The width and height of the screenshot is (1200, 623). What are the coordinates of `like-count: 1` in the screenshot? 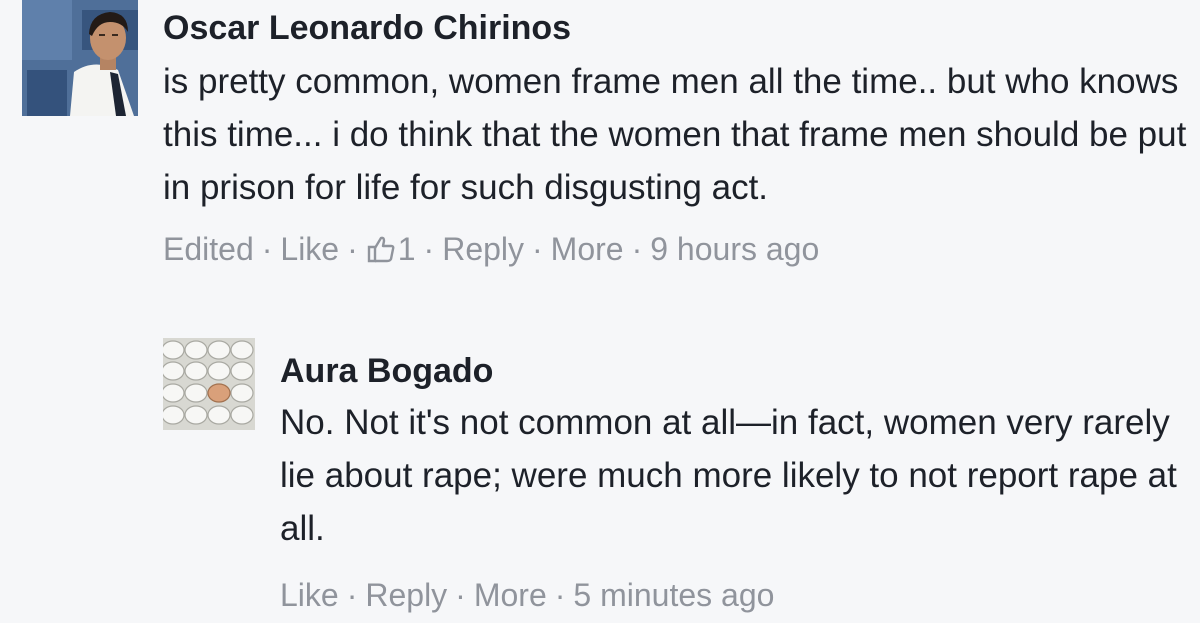 It's located at (391, 249).